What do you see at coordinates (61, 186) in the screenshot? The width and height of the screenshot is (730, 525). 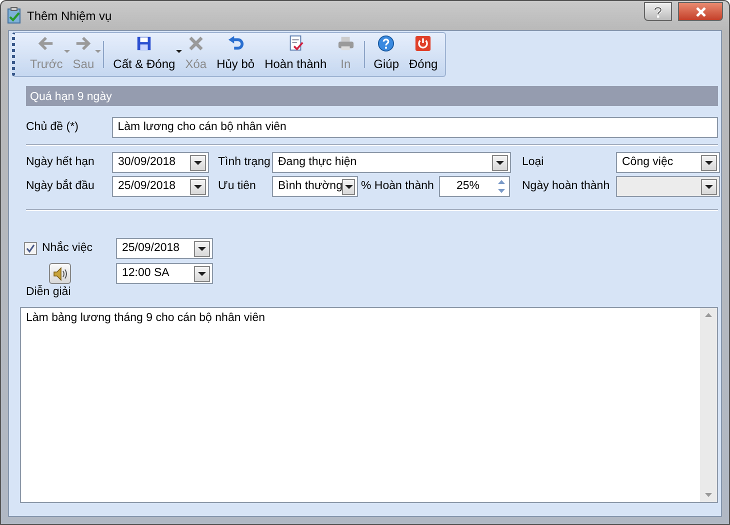 I see `field-label: Ngày bắt đầu` at bounding box center [61, 186].